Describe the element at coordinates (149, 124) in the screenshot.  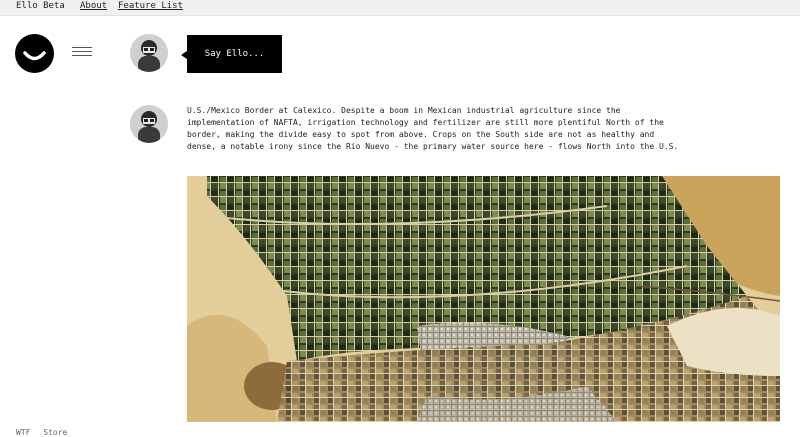
I see `post-author-avatar` at that location.